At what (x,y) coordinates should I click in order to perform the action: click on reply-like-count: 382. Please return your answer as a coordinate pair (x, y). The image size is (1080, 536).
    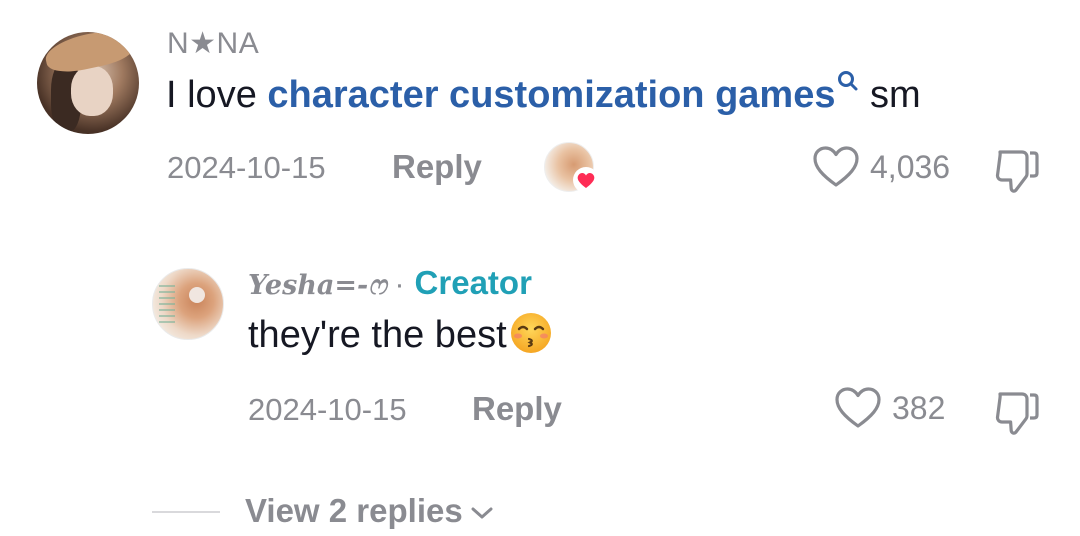
    Looking at the image, I should click on (919, 407).